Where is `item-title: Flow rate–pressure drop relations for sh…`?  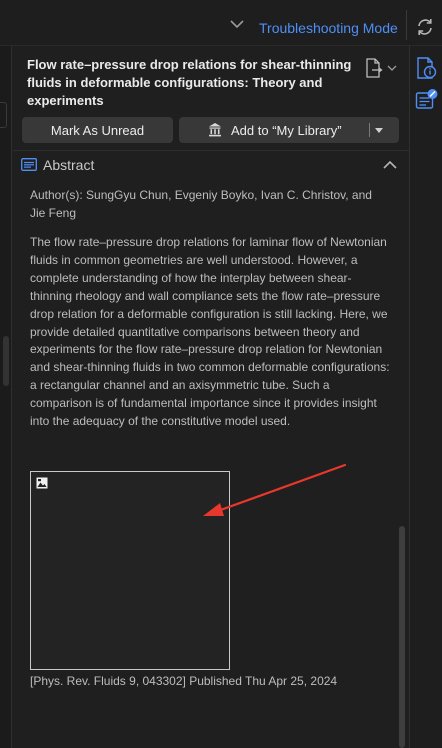 item-title: Flow rate–pressure drop relations for sh… is located at coordinates (192, 83).